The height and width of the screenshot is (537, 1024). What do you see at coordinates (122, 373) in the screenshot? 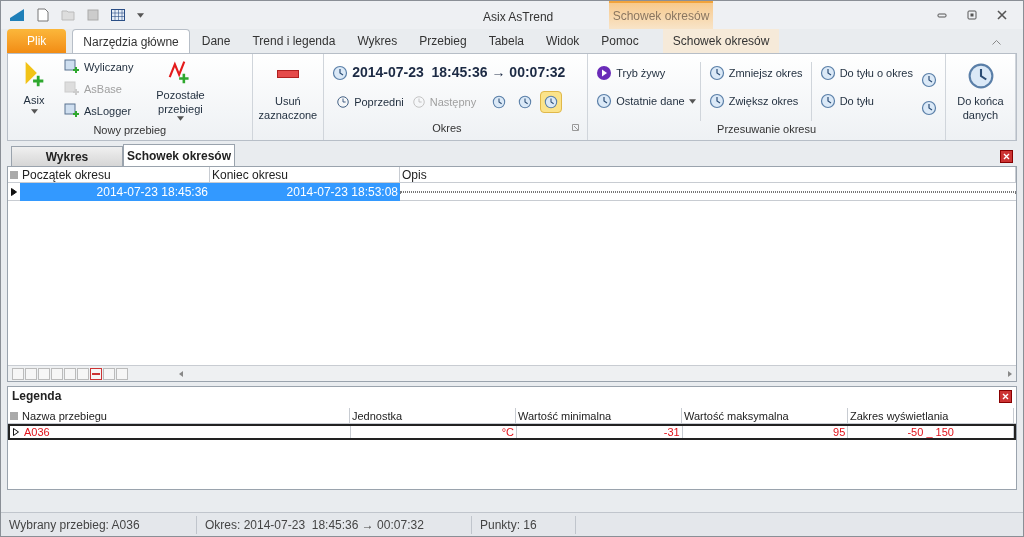
I see `cancel-button` at bounding box center [122, 373].